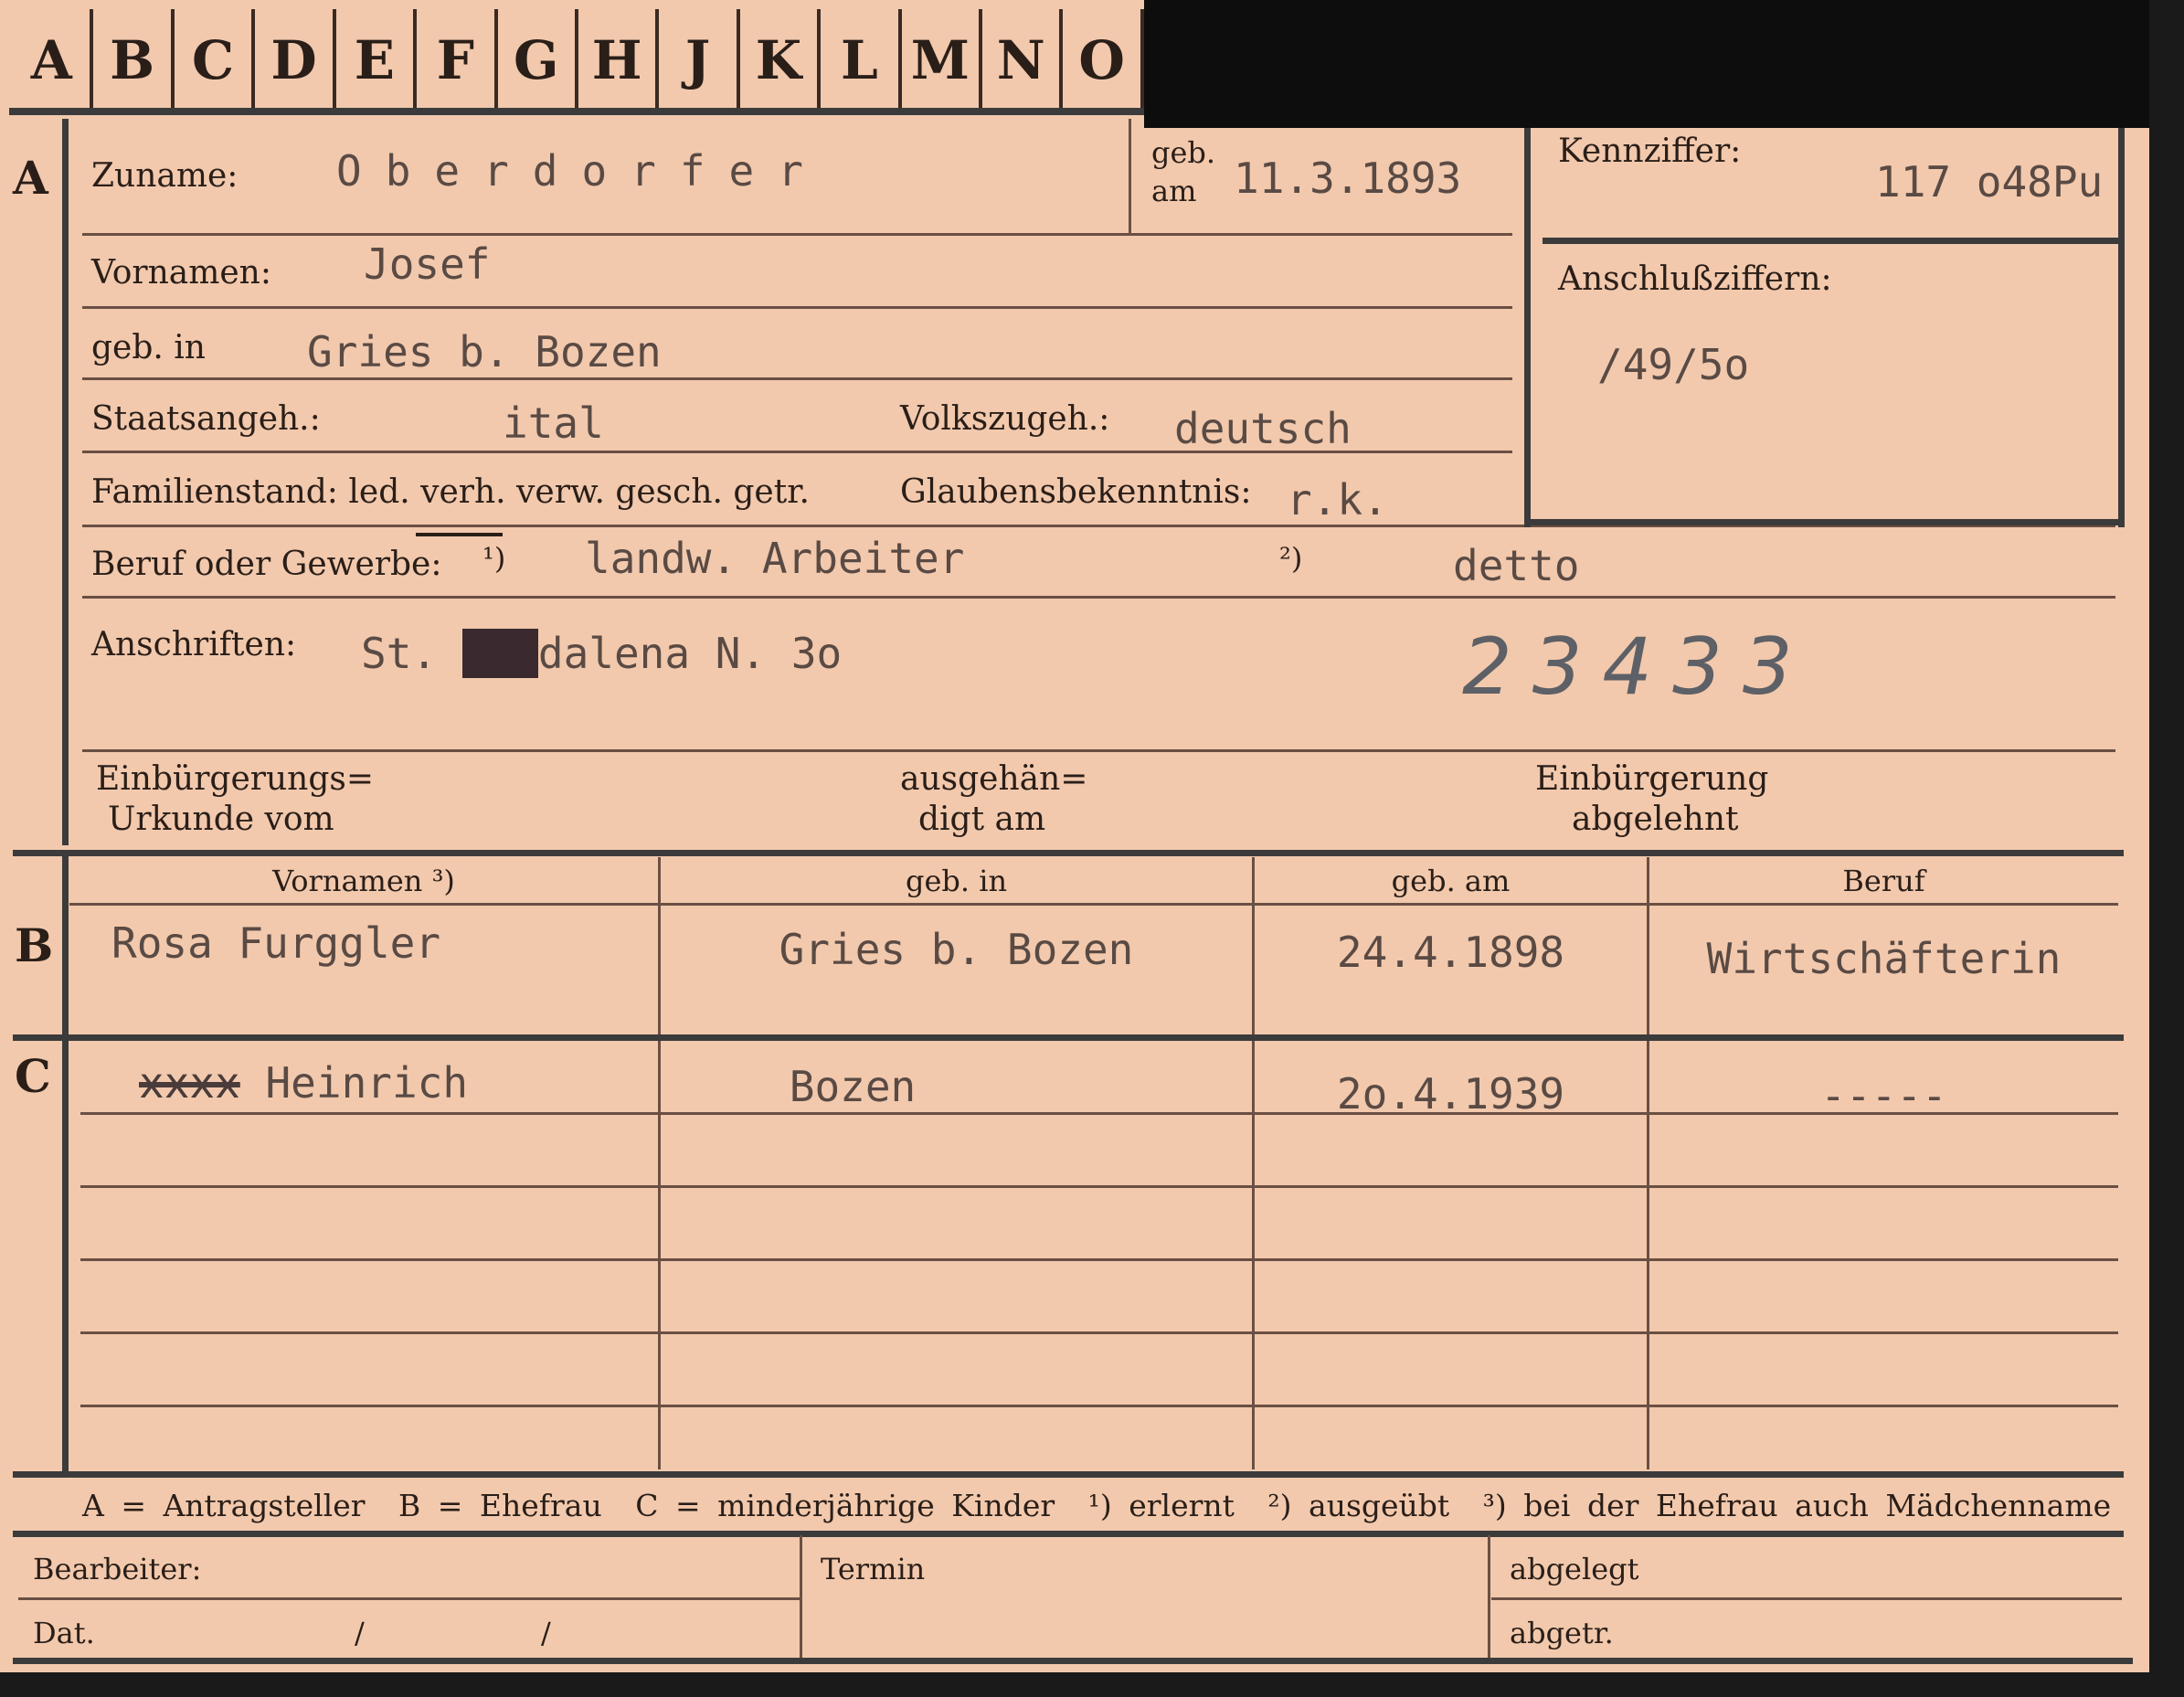 The width and height of the screenshot is (2184, 1697). Describe the element at coordinates (982, 819) in the screenshot. I see `handed-over-label-line2: digt am` at that location.